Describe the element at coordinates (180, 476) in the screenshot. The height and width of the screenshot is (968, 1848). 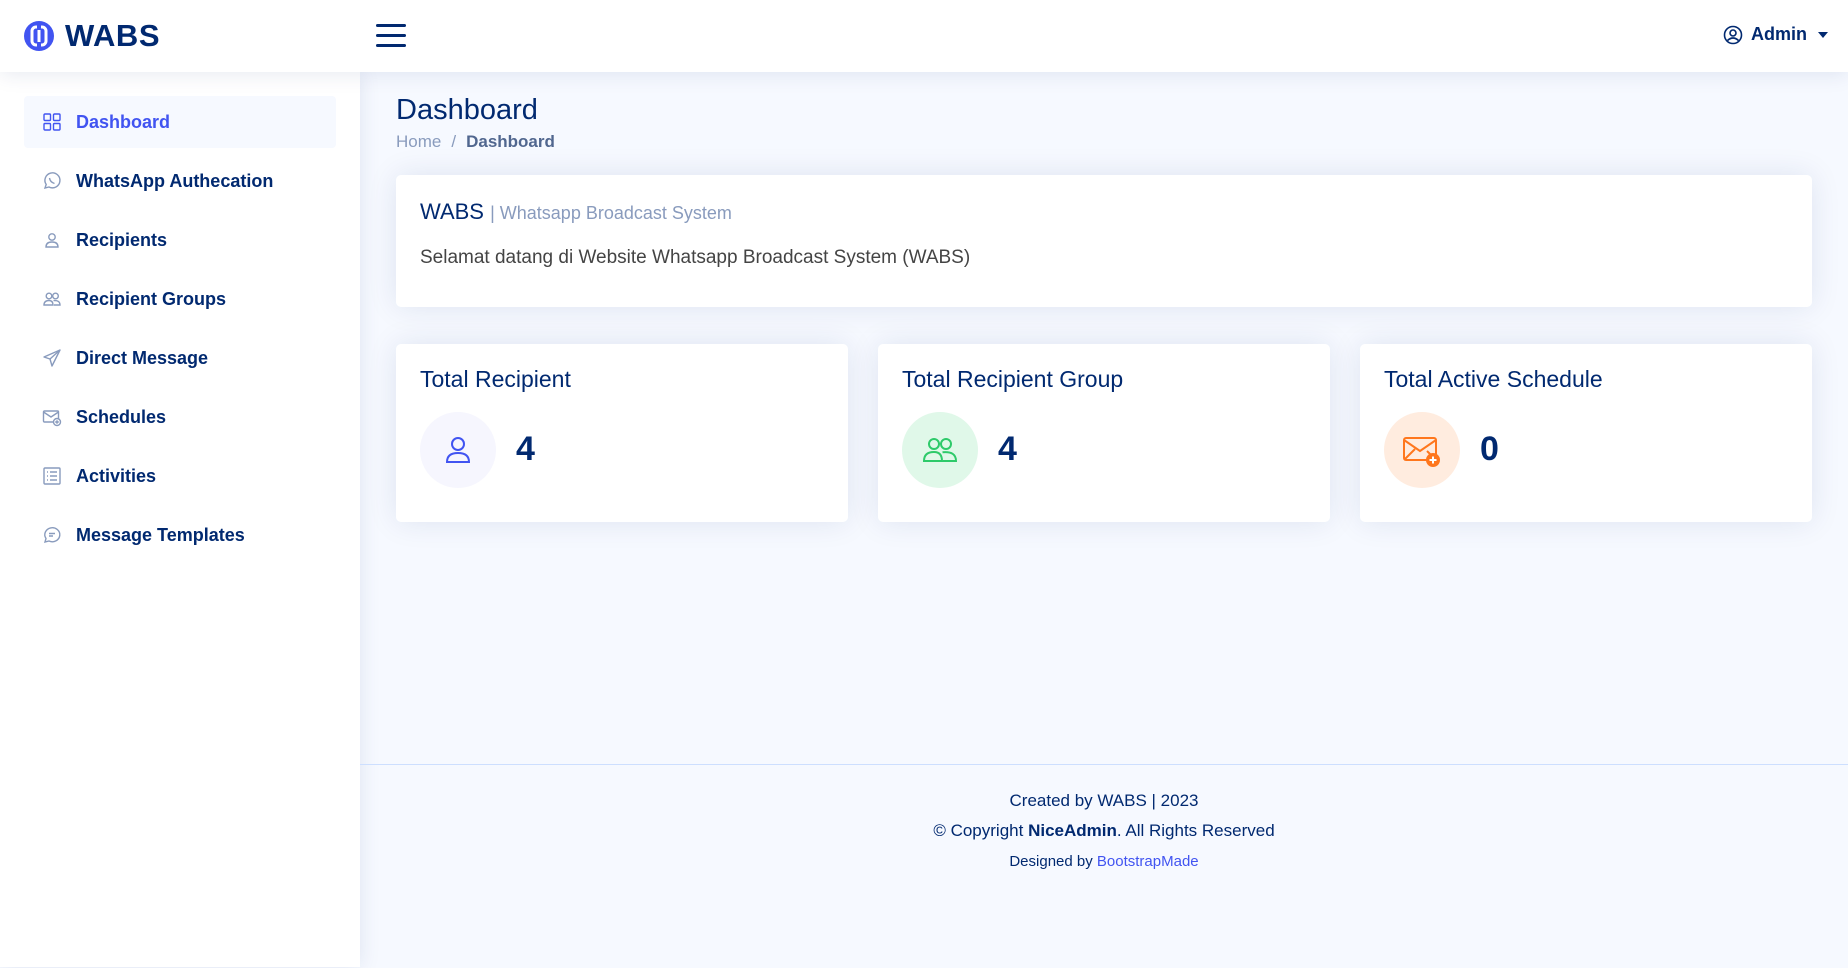
I see `sidebar-item-activities: Activities` at that location.